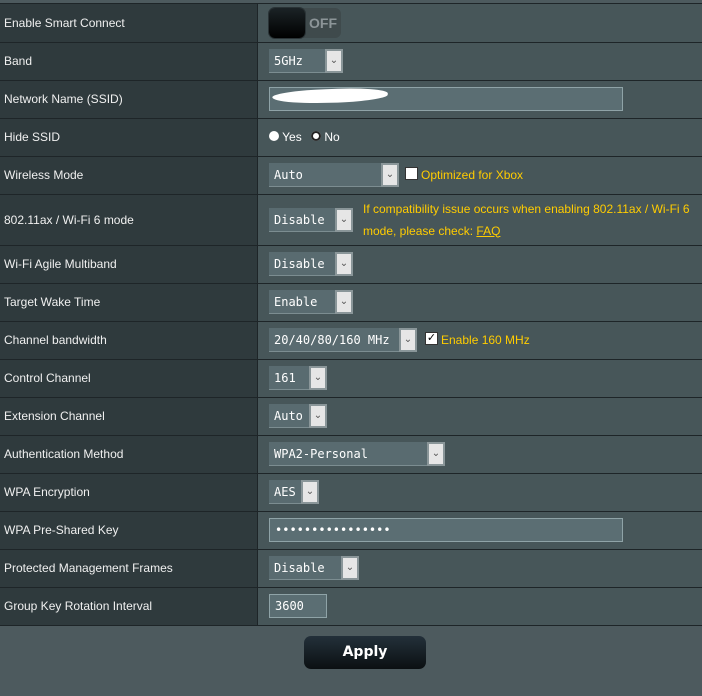 This screenshot has width=702, height=696. I want to click on label: Network Name (SSID), so click(129, 99).